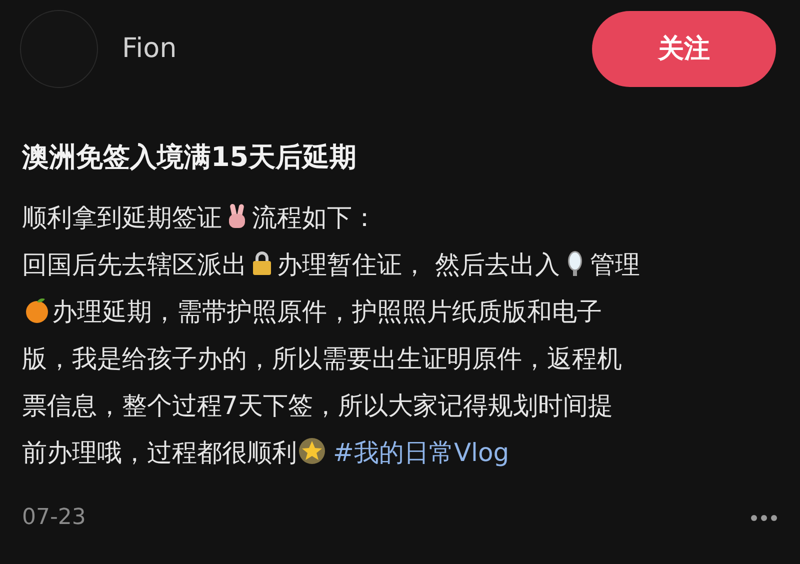 The image size is (800, 564). Describe the element at coordinates (764, 518) in the screenshot. I see `more-icon` at that location.